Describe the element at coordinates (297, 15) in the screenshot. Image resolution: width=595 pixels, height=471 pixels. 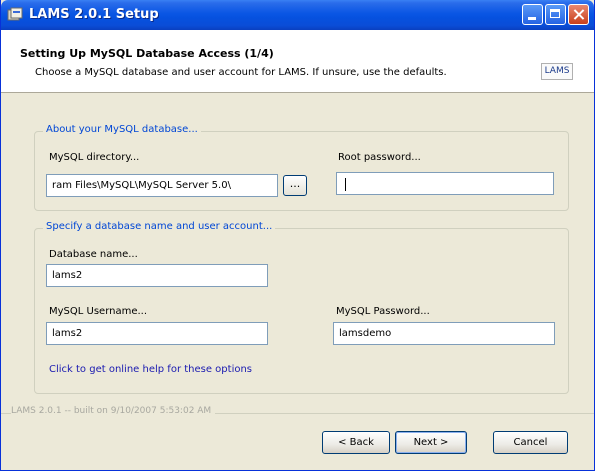
I see `title-bar: LAMS 2.0.1 Setup` at that location.